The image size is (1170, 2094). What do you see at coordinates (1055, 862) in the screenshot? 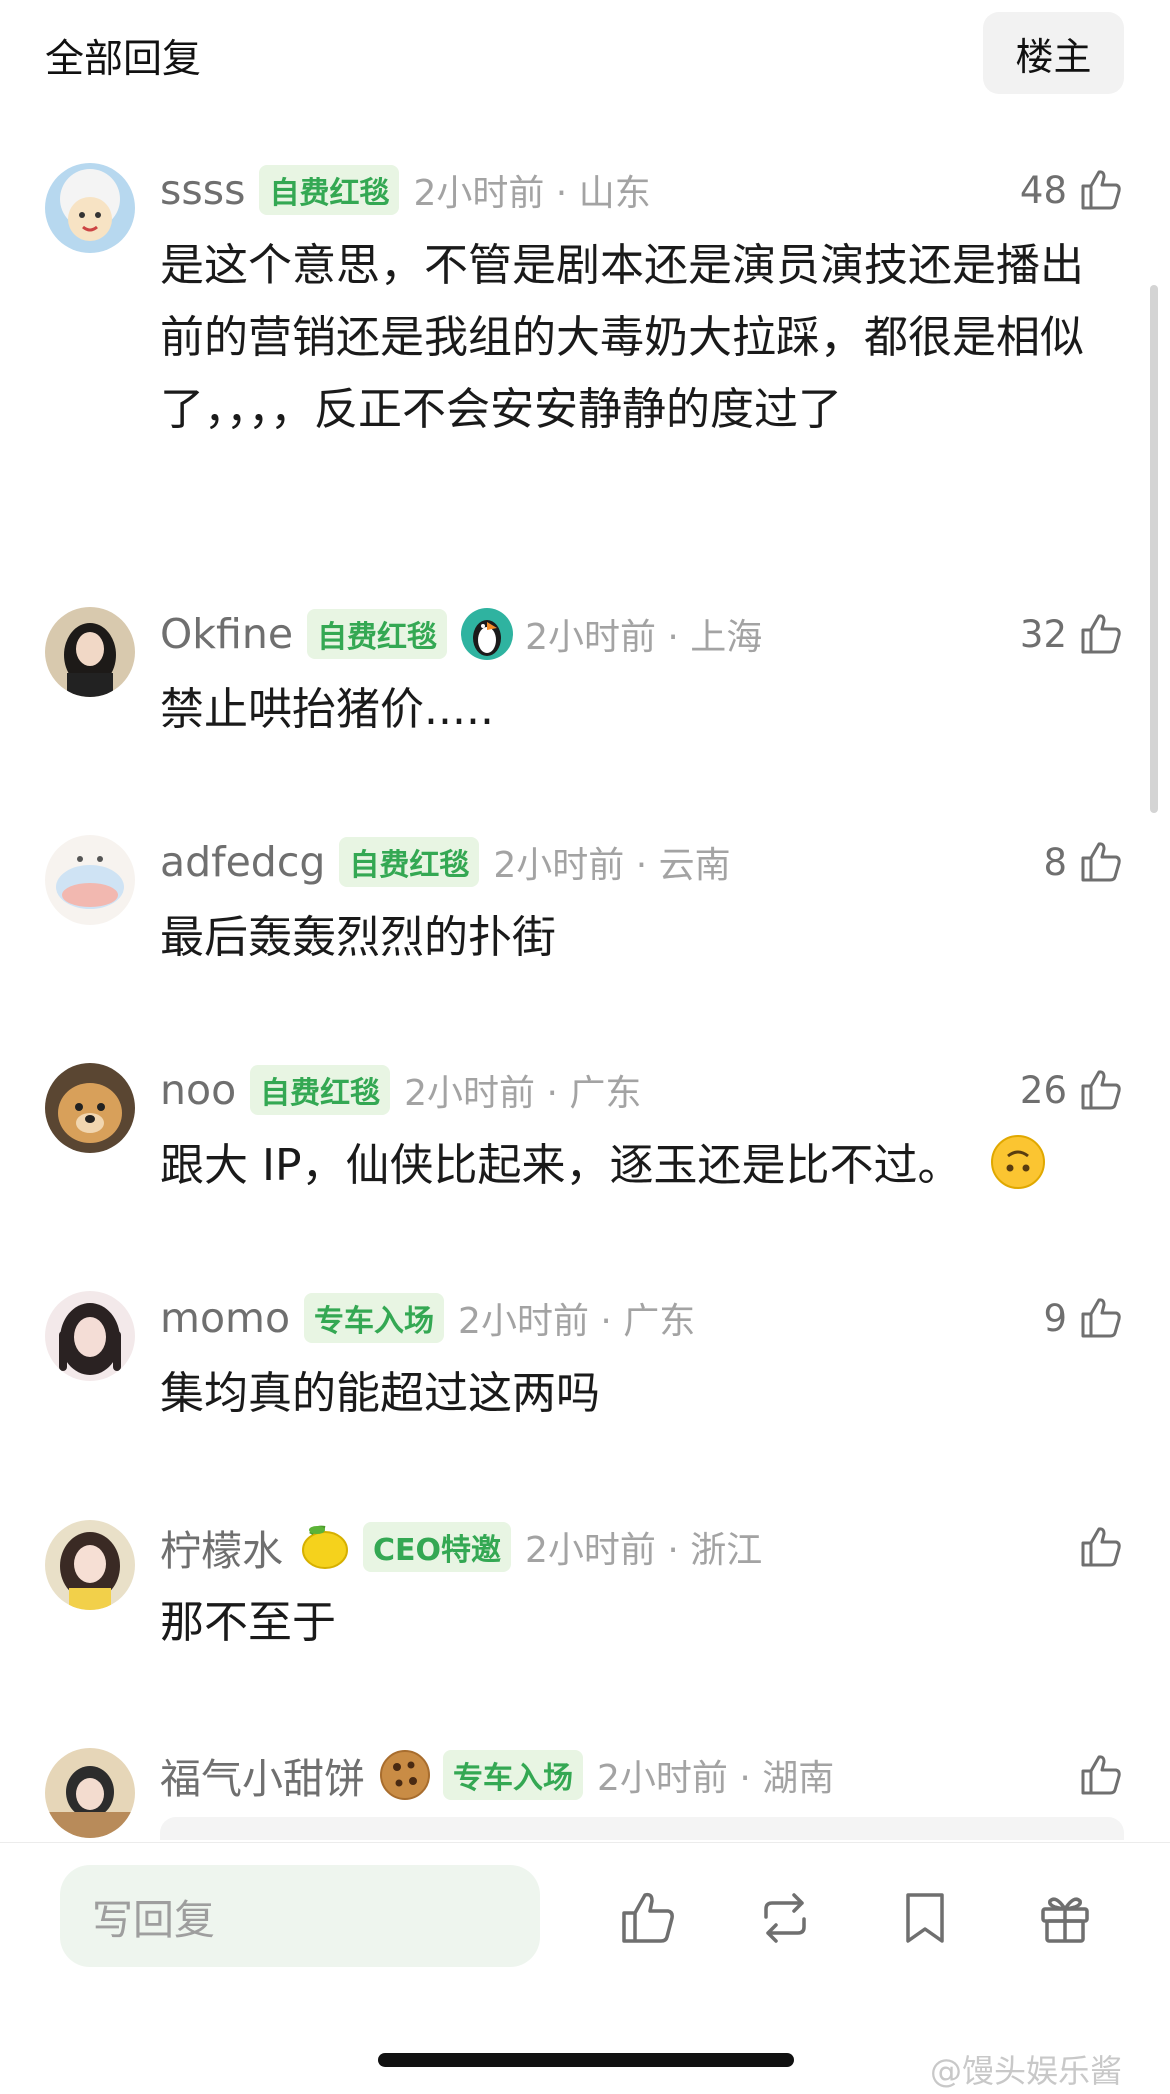
I see `like-count: 8` at bounding box center [1055, 862].